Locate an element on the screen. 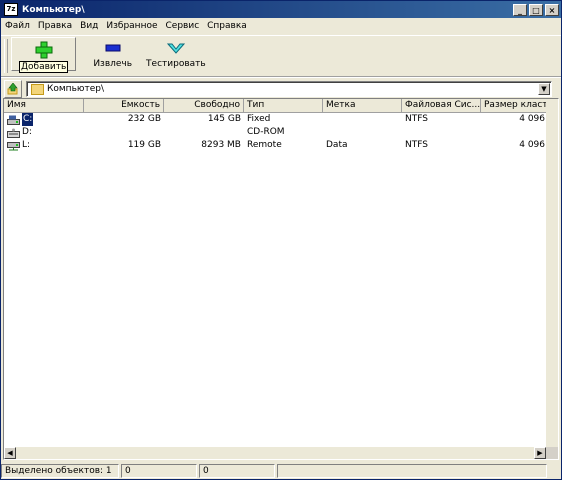 This screenshot has height=480, width=562. drive-name: D: is located at coordinates (27, 132).